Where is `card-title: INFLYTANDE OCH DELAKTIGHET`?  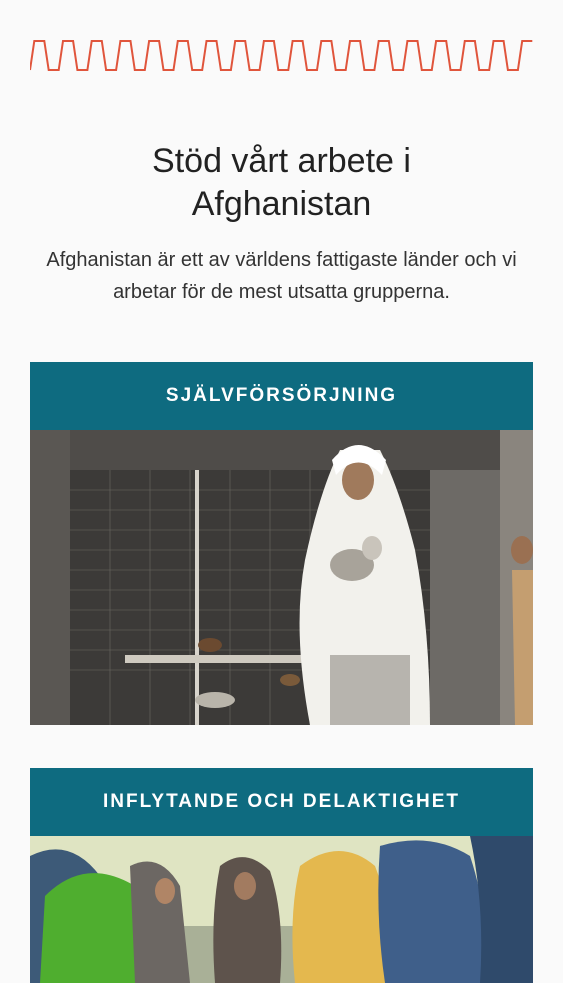 card-title: INFLYTANDE OCH DELAKTIGHET is located at coordinates (281, 801).